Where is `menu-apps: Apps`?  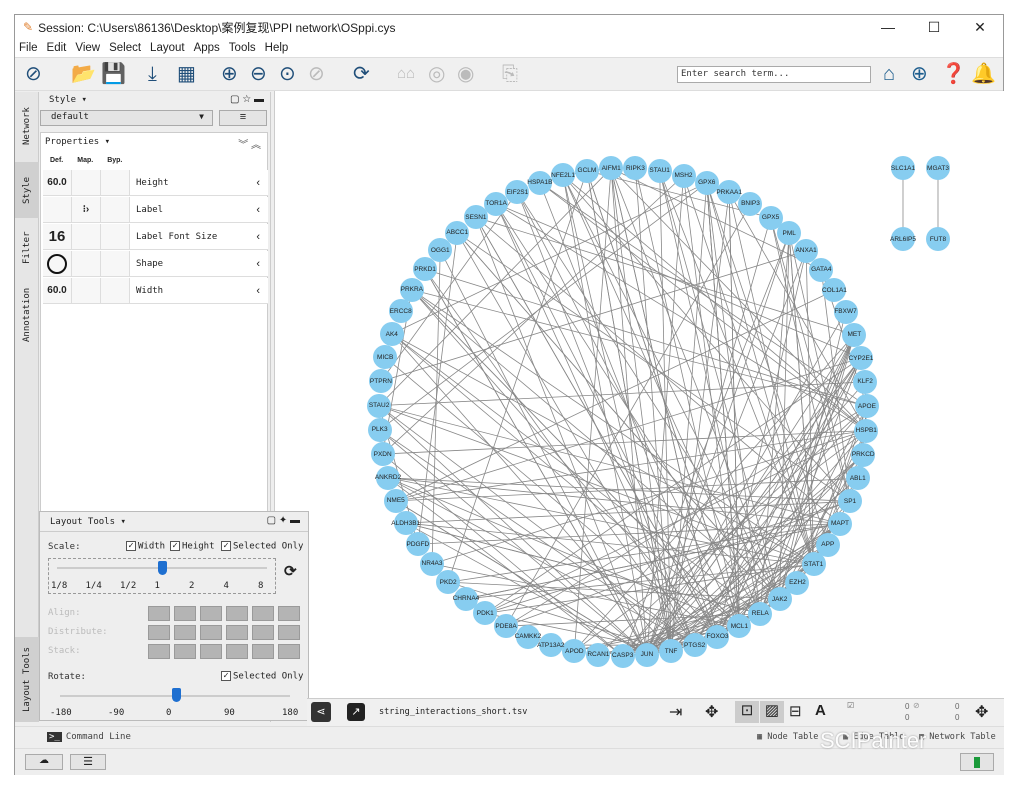
menu-apps: Apps is located at coordinates (207, 48).